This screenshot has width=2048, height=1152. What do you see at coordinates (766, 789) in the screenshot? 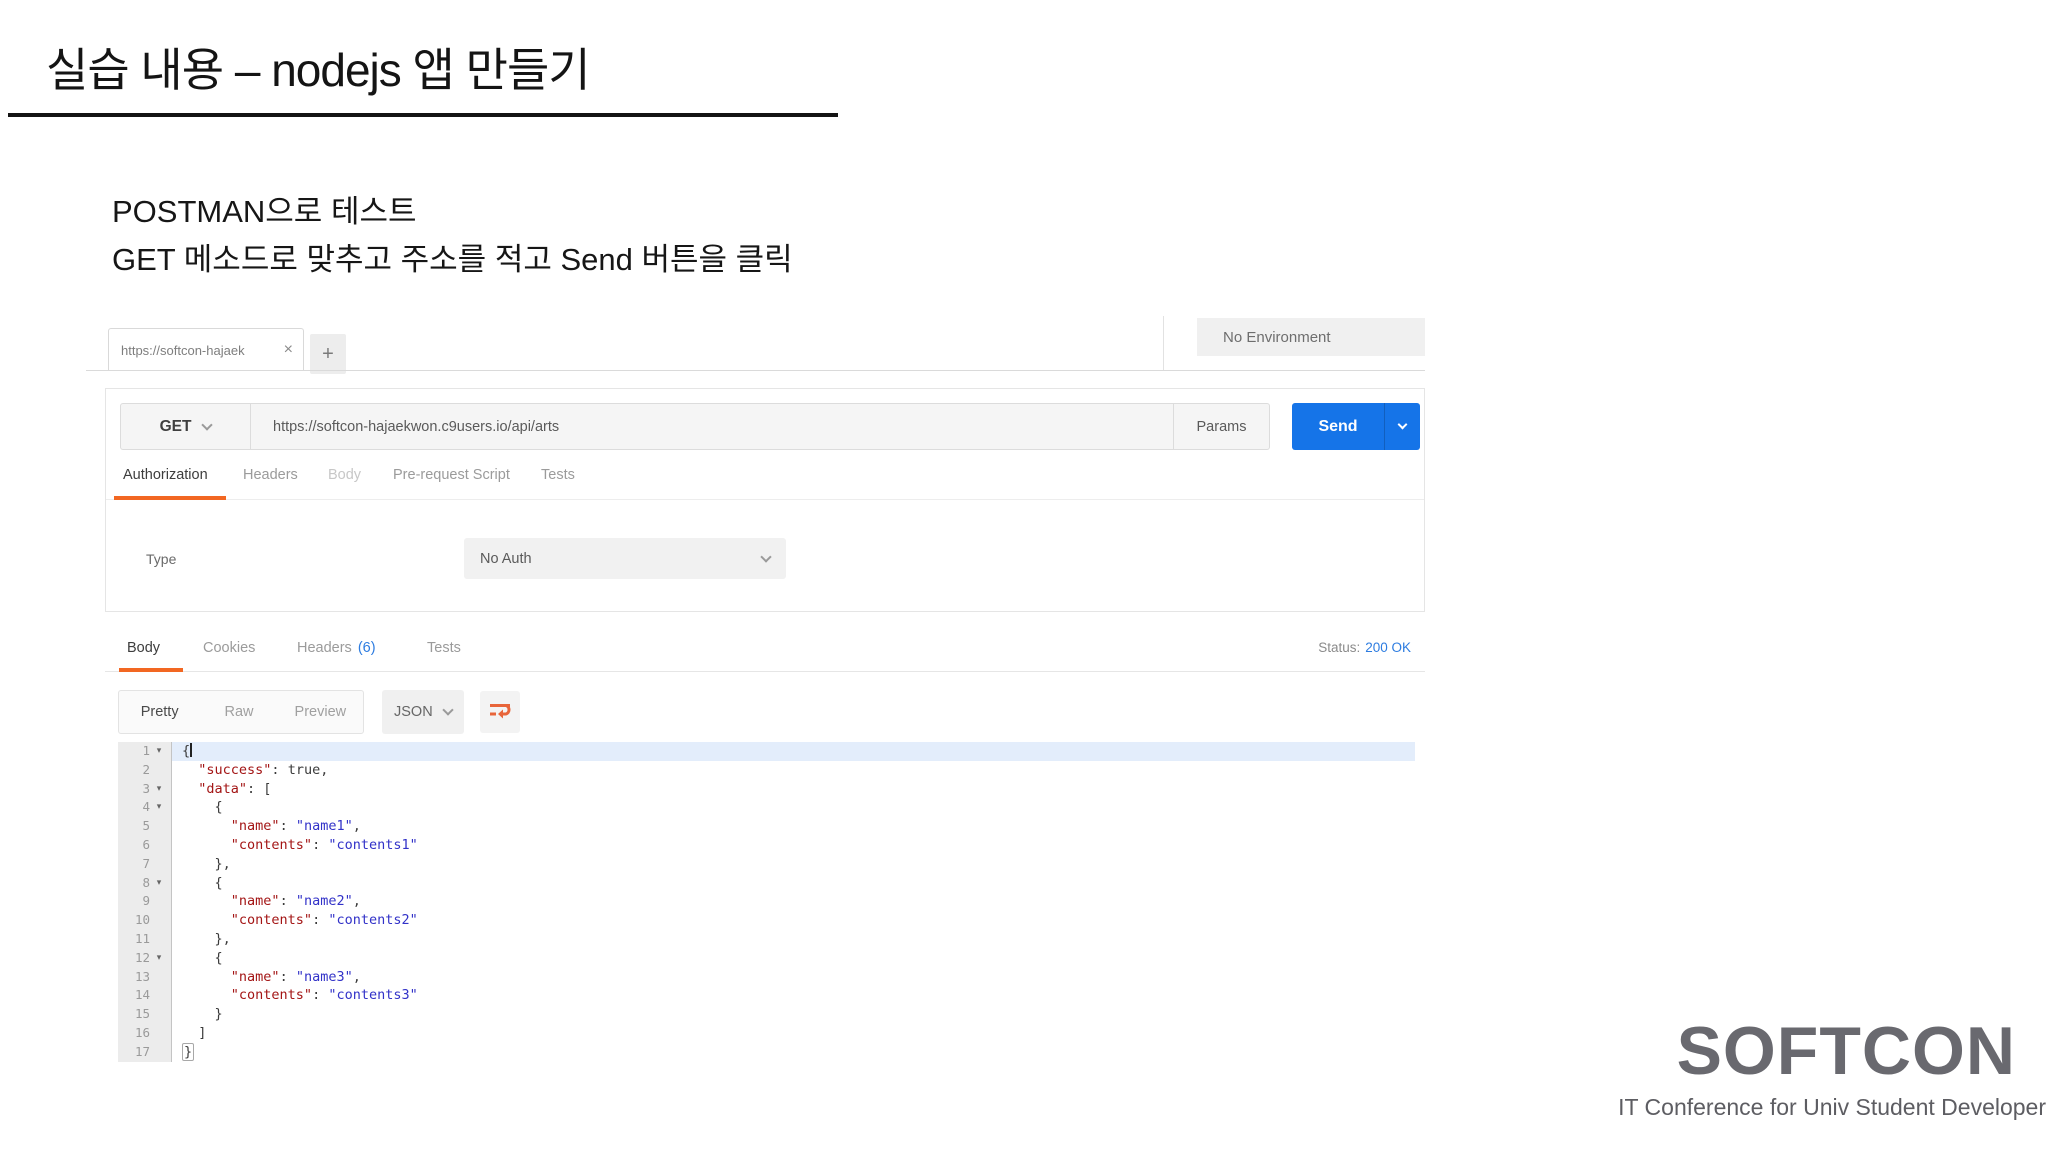
I see `code-line: 3 ▾ "data": [` at bounding box center [766, 789].